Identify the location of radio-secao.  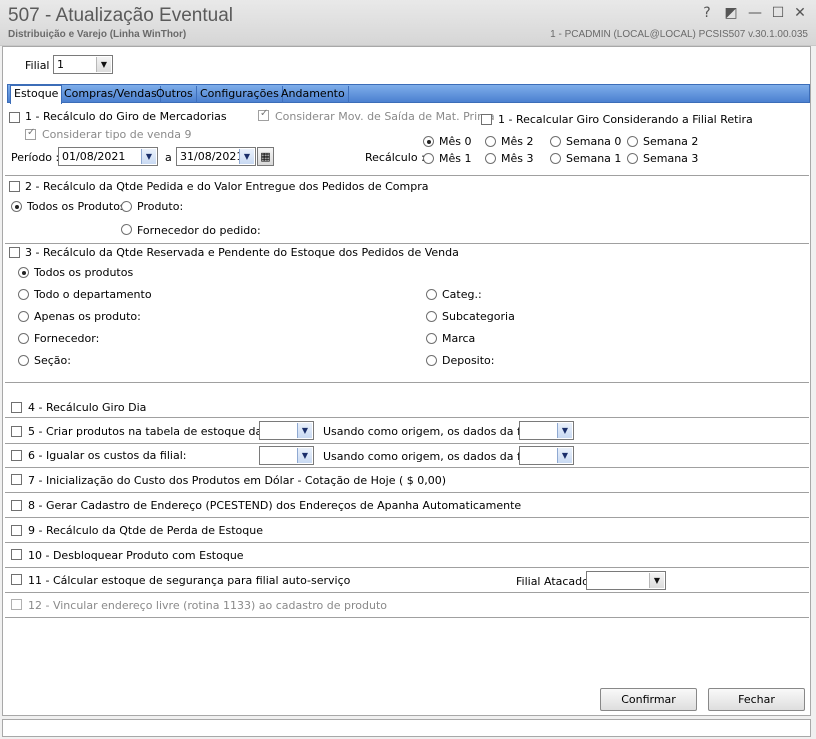
(23, 360).